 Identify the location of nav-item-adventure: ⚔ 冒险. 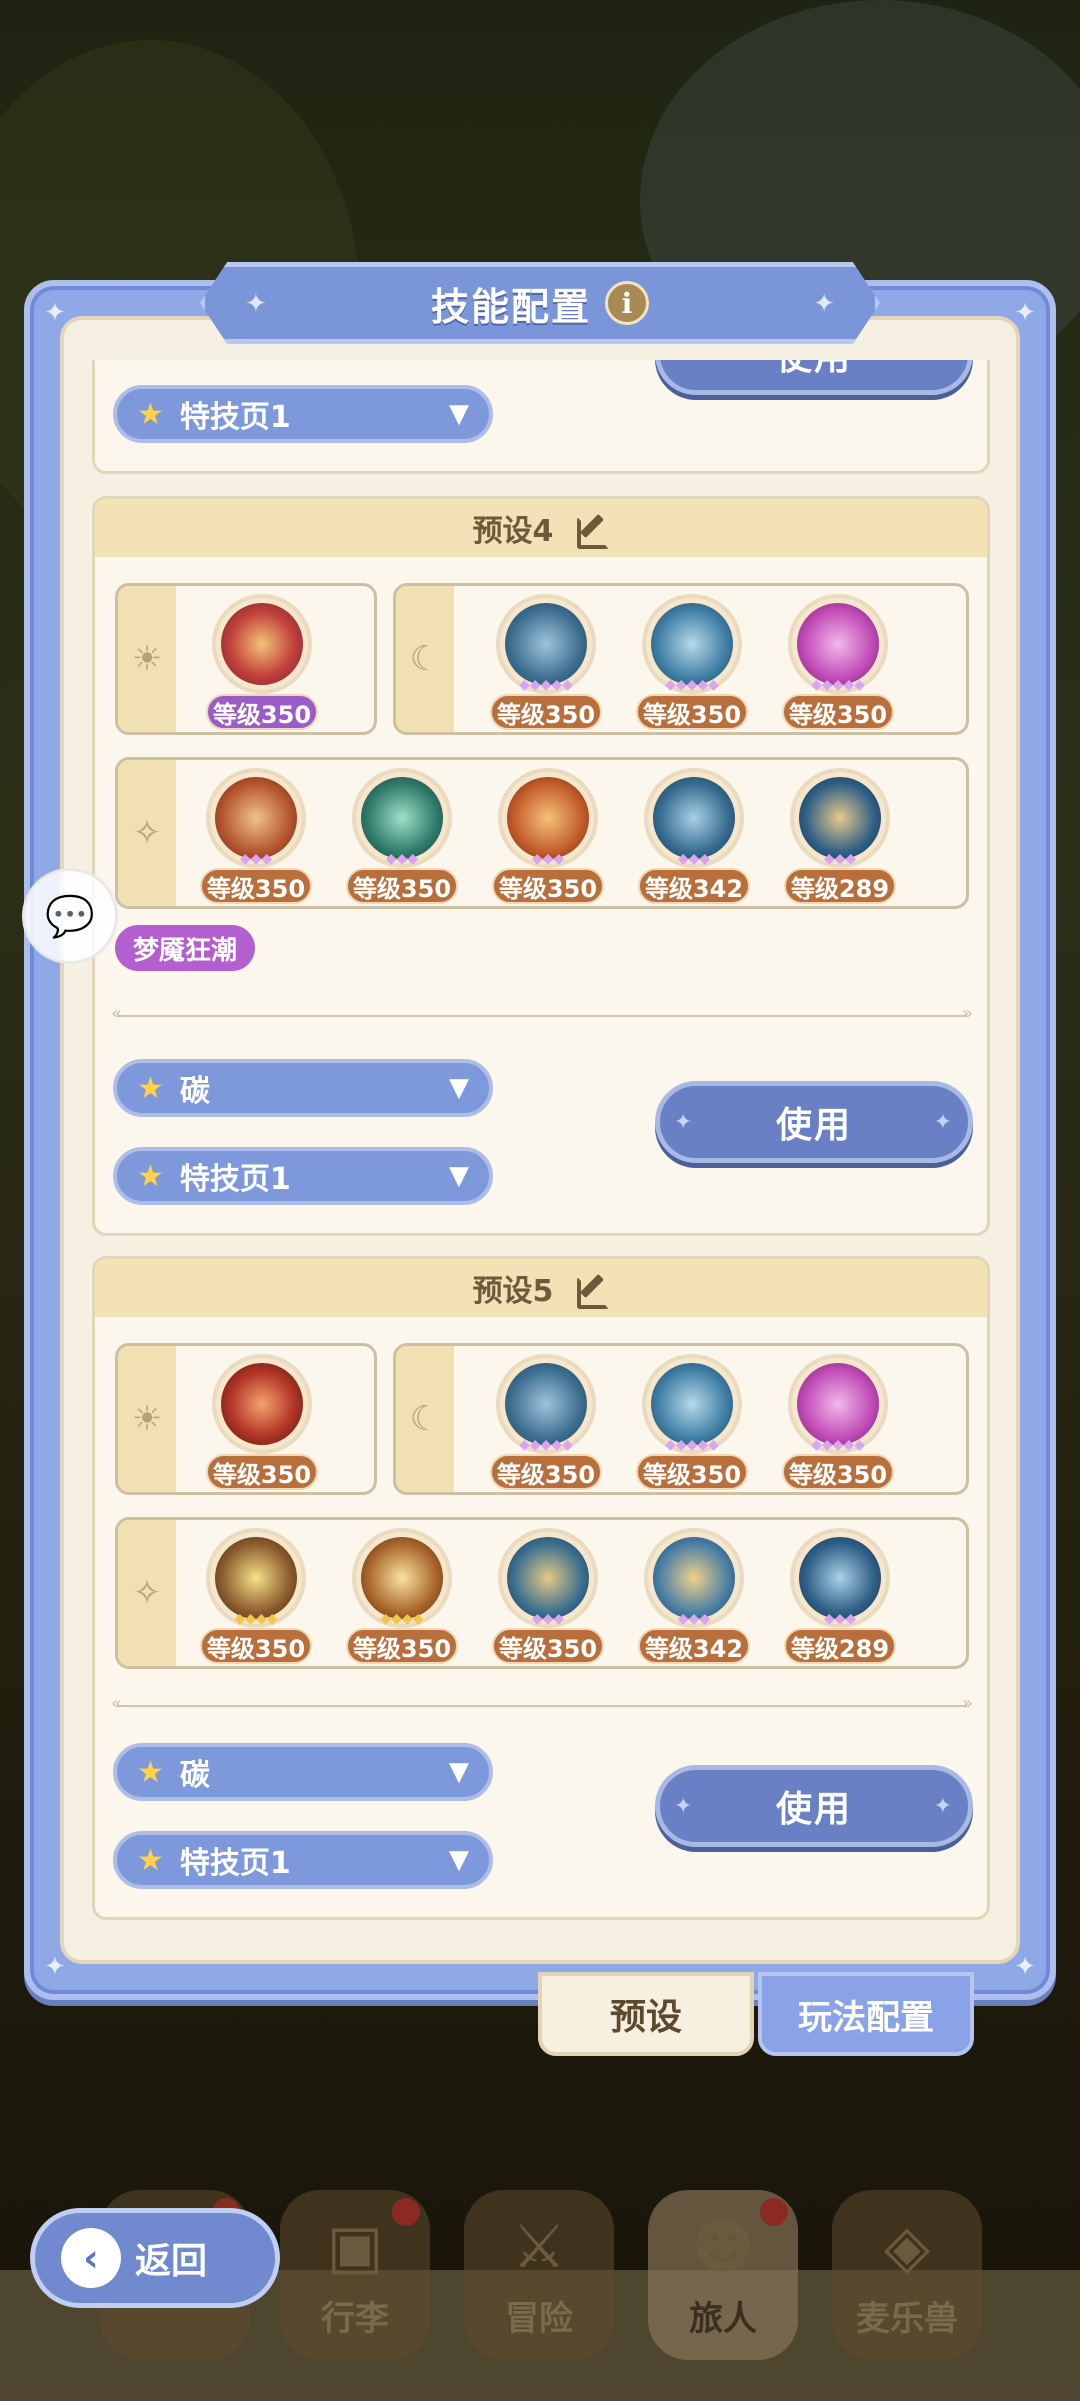
(539, 2275).